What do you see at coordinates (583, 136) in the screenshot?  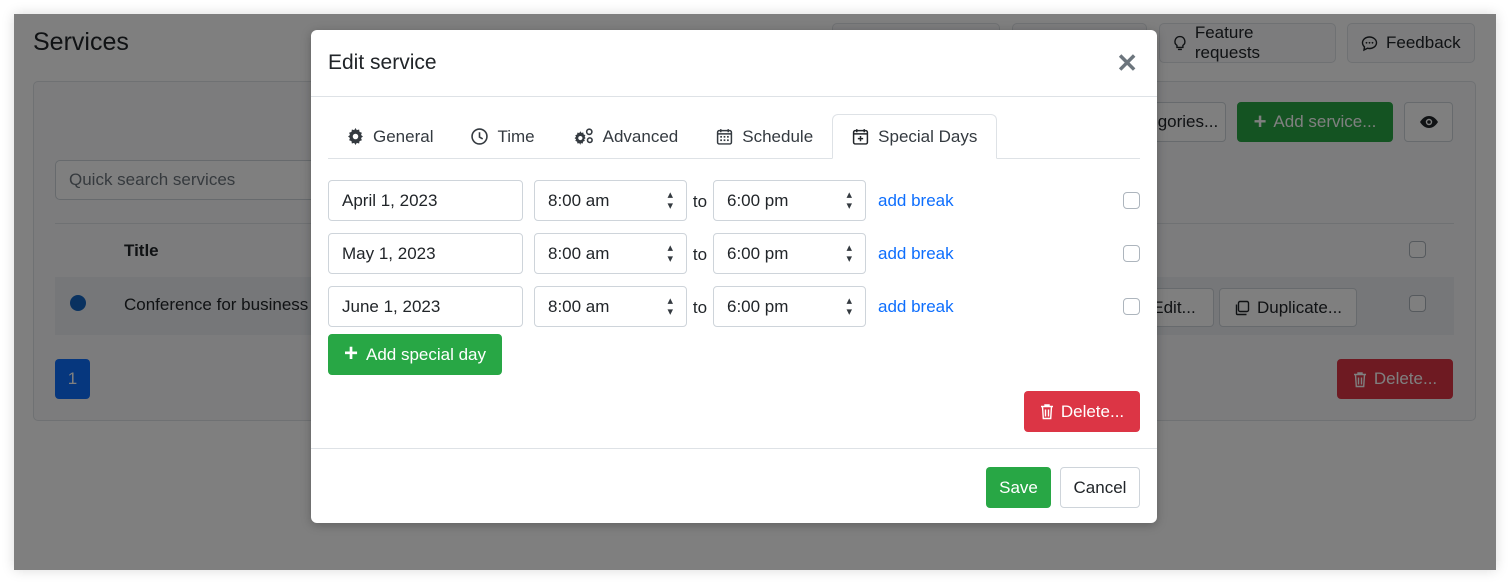 I see `gears-icon` at bounding box center [583, 136].